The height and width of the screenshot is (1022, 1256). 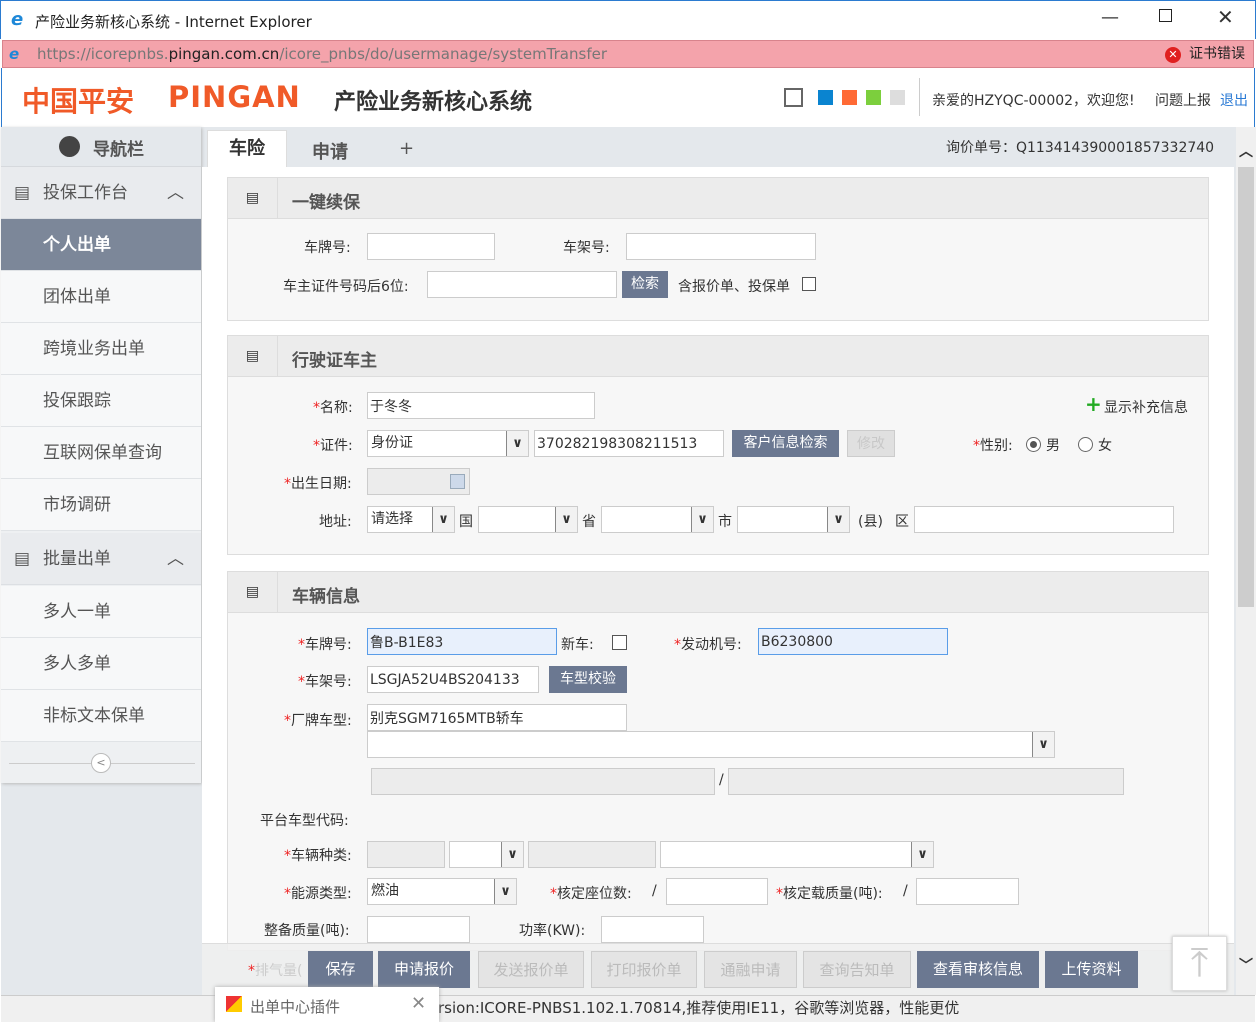 I want to click on renew-frame-label: 车架号:, so click(x=586, y=248).